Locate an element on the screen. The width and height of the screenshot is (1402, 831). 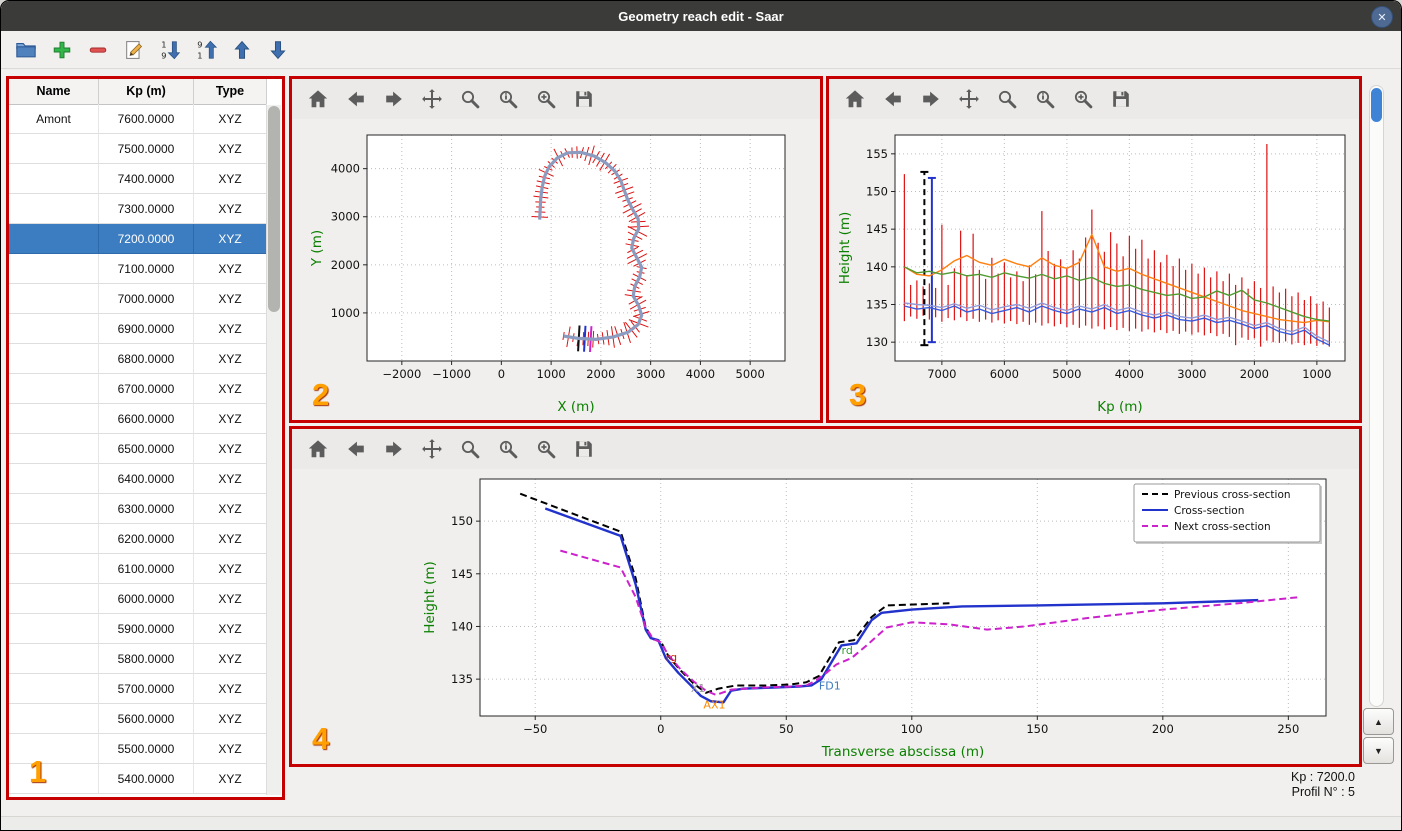
window-title: Geometry reach edit - Saar is located at coordinates (701, 16).